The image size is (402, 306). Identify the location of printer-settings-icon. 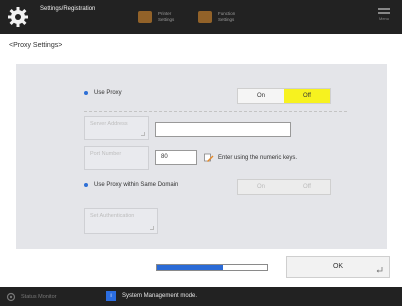
(145, 17).